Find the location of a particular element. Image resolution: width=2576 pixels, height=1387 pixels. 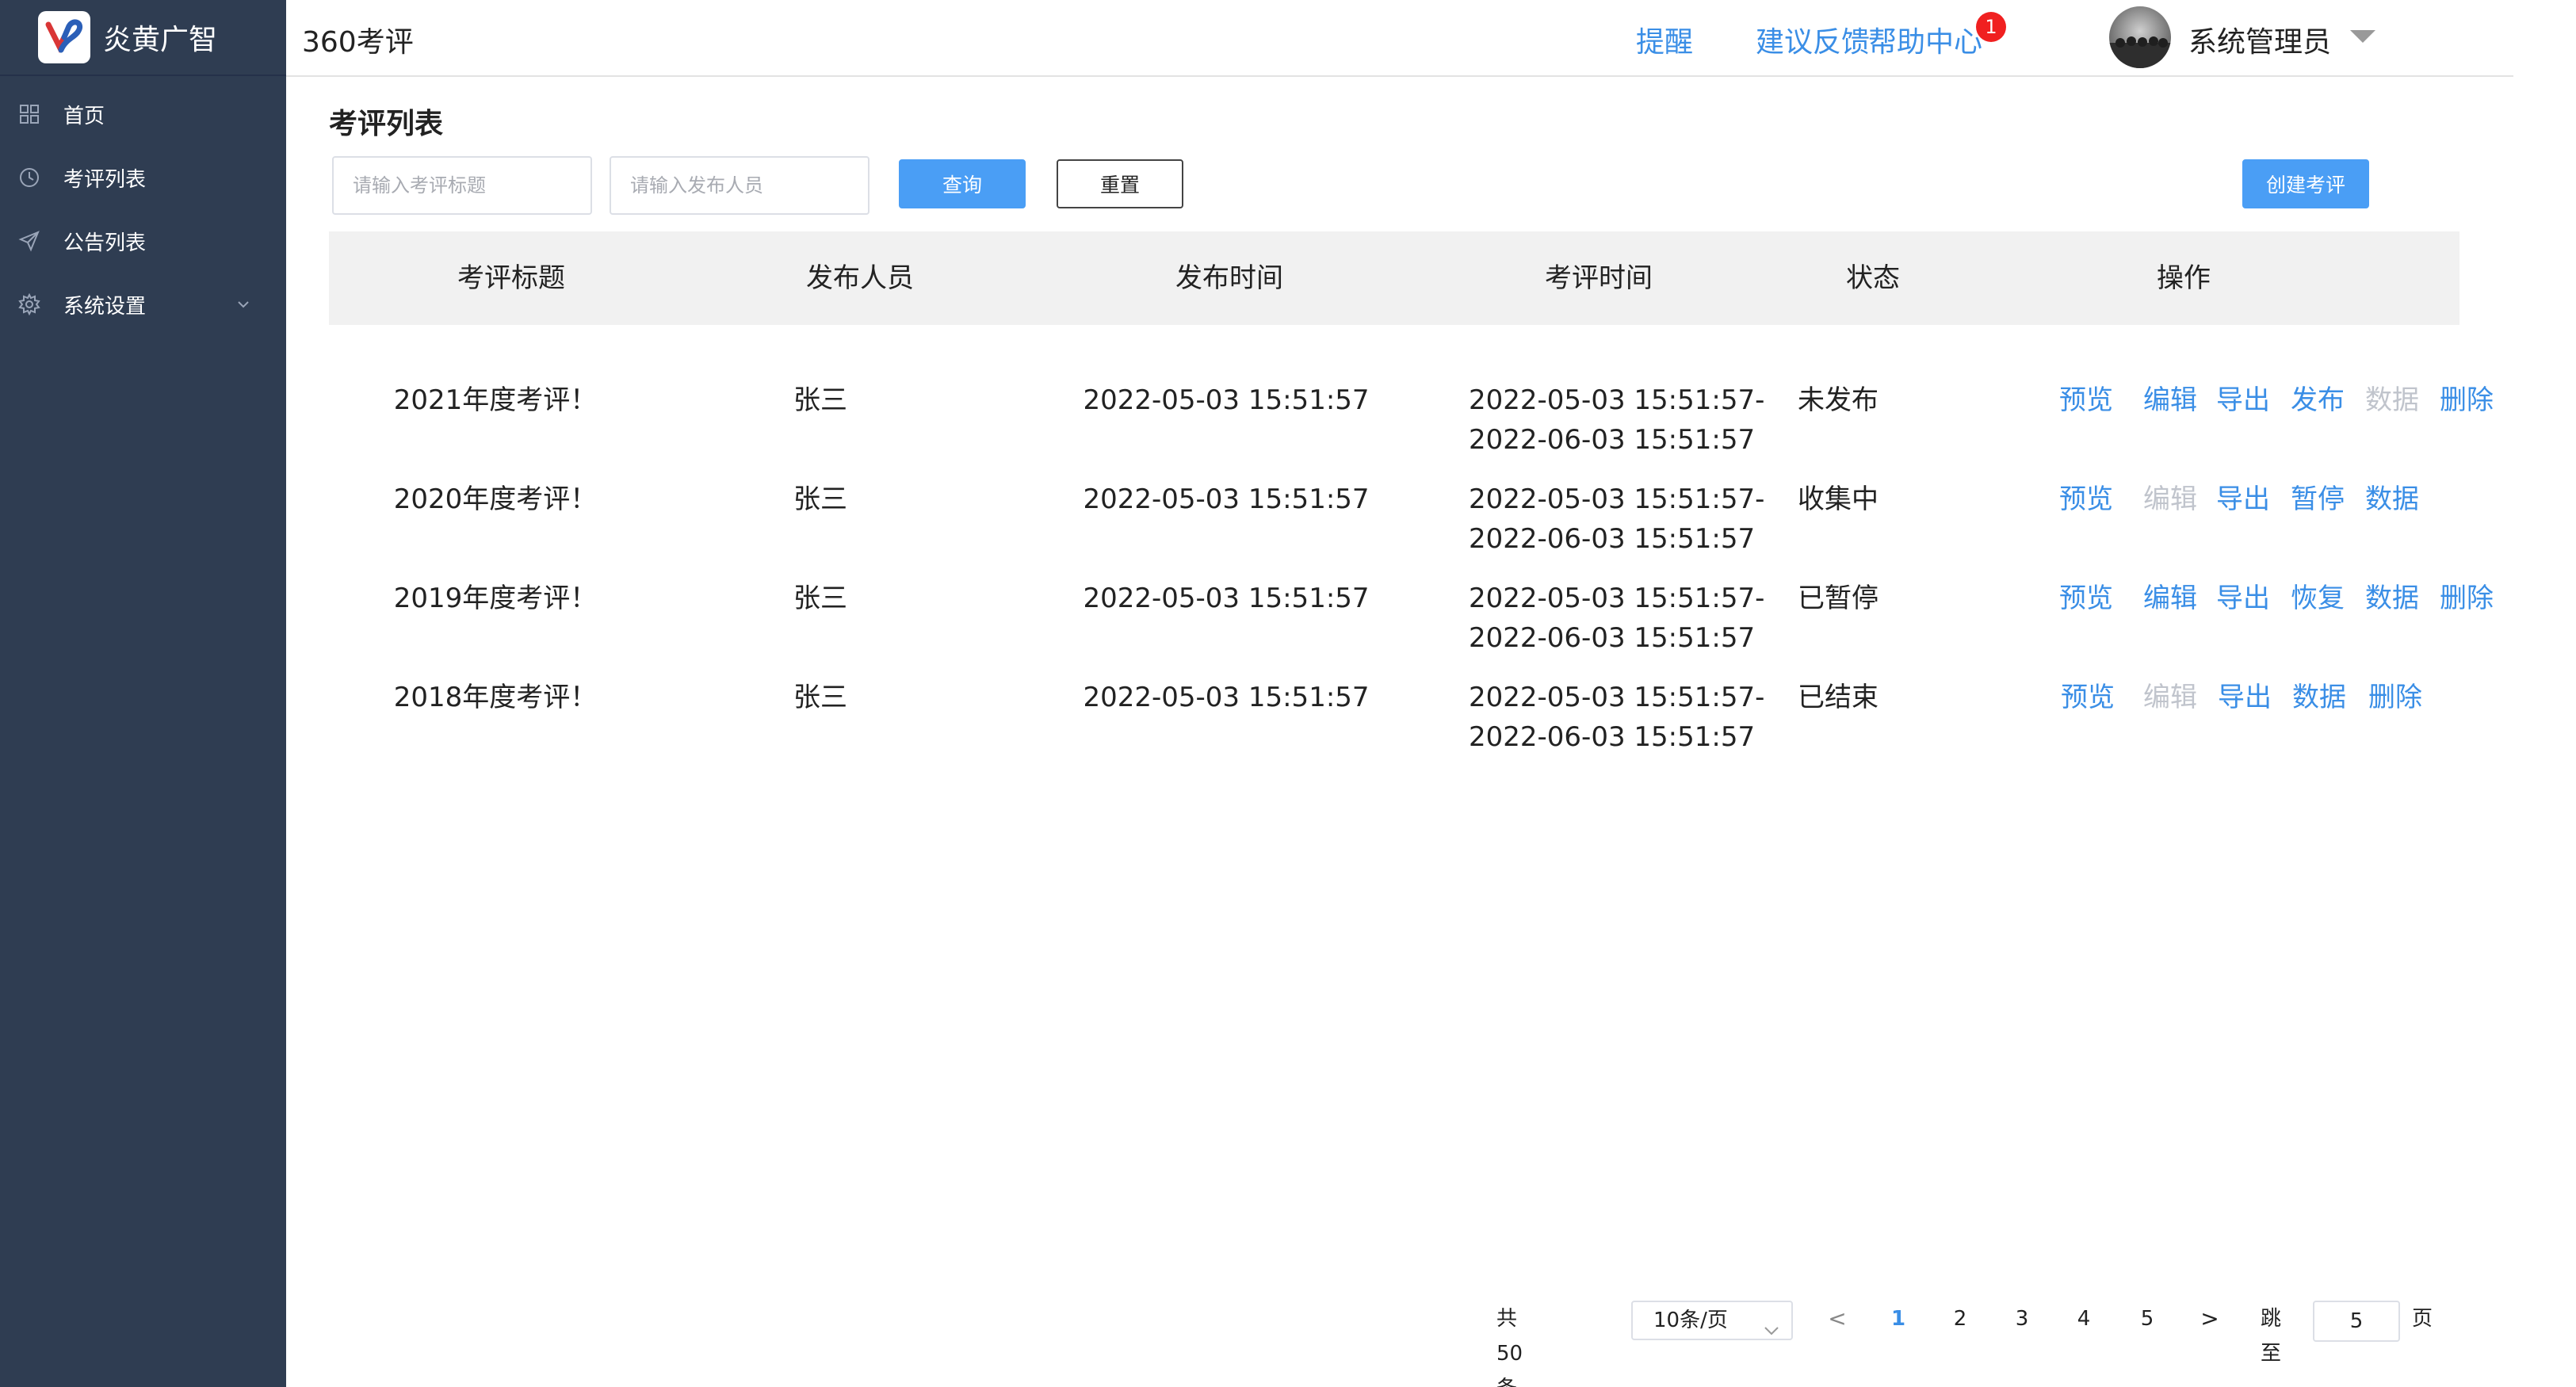

sidebar: 炎黄广智 首页 考评列表 公告列表 系统设置 is located at coordinates (143, 693).